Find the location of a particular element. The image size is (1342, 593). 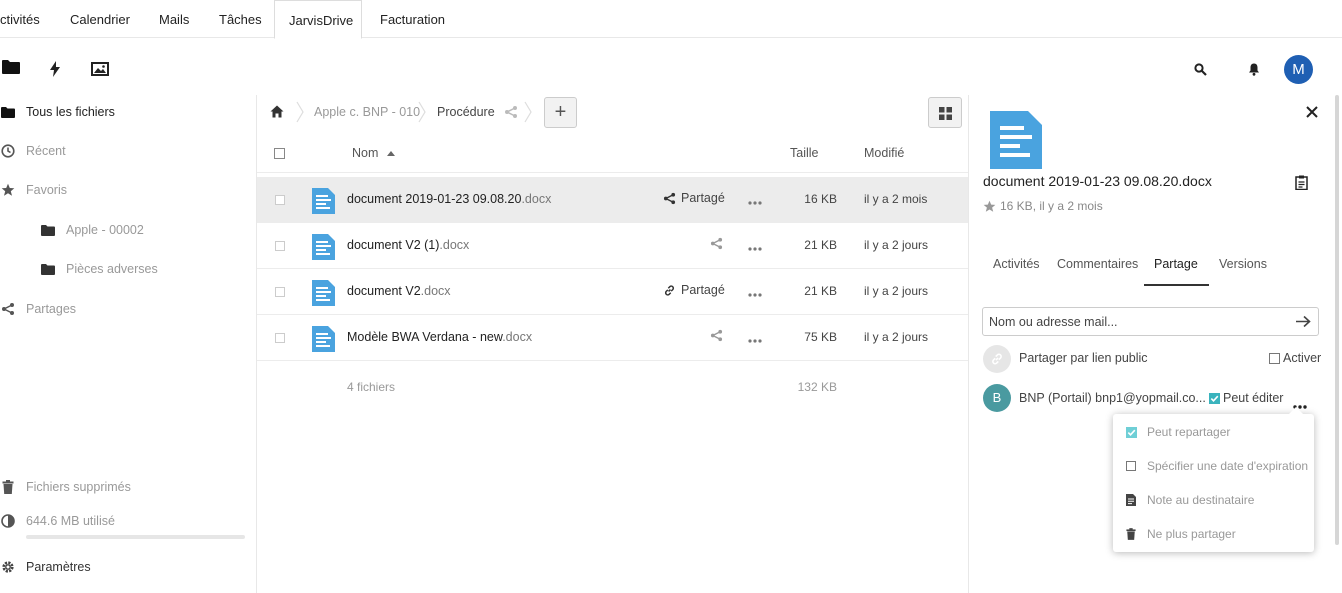

can-edit-toggle: Peut éditer is located at coordinates (1246, 398).